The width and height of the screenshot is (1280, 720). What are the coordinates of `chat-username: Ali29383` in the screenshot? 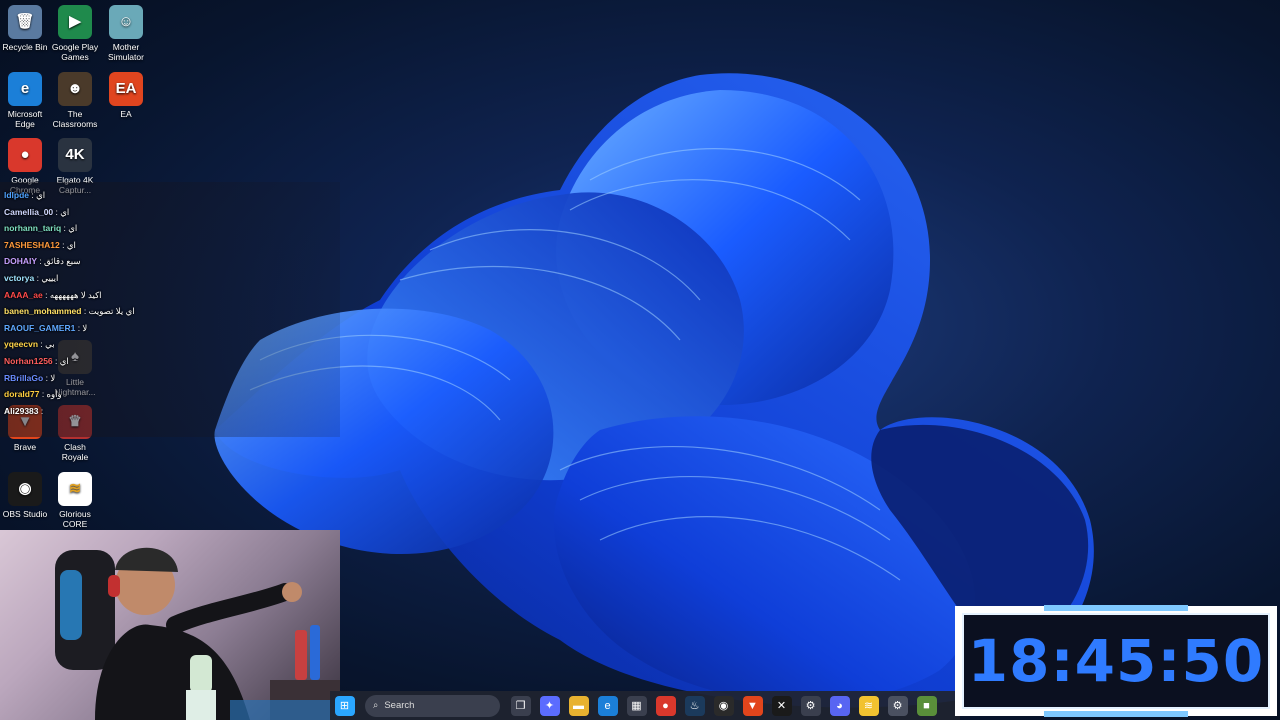 It's located at (21, 410).